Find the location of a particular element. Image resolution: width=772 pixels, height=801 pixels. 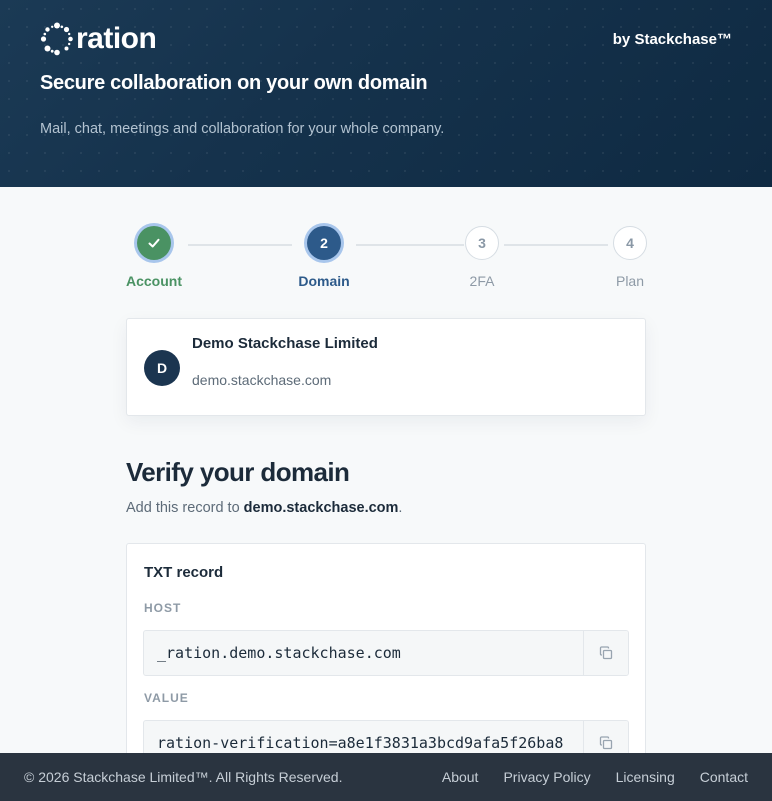

step-label: Domain is located at coordinates (324, 281).